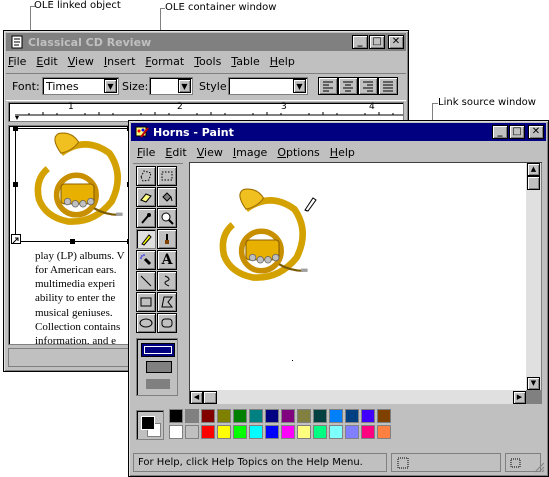 This screenshot has width=549, height=477. I want to click on tool-options-box, so click(157, 367).